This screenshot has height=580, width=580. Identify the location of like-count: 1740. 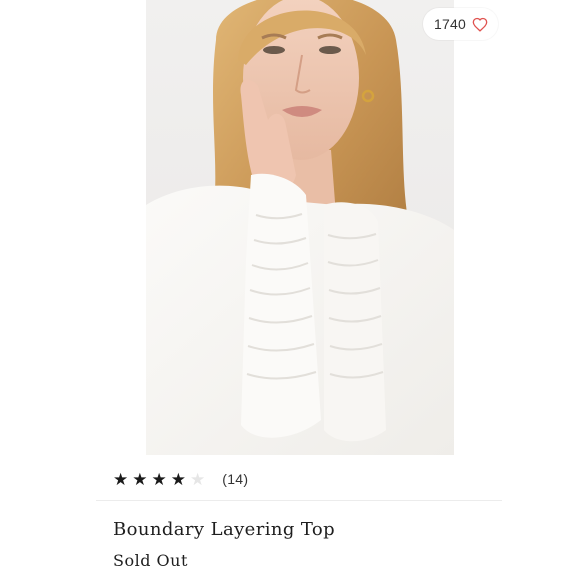
(450, 24).